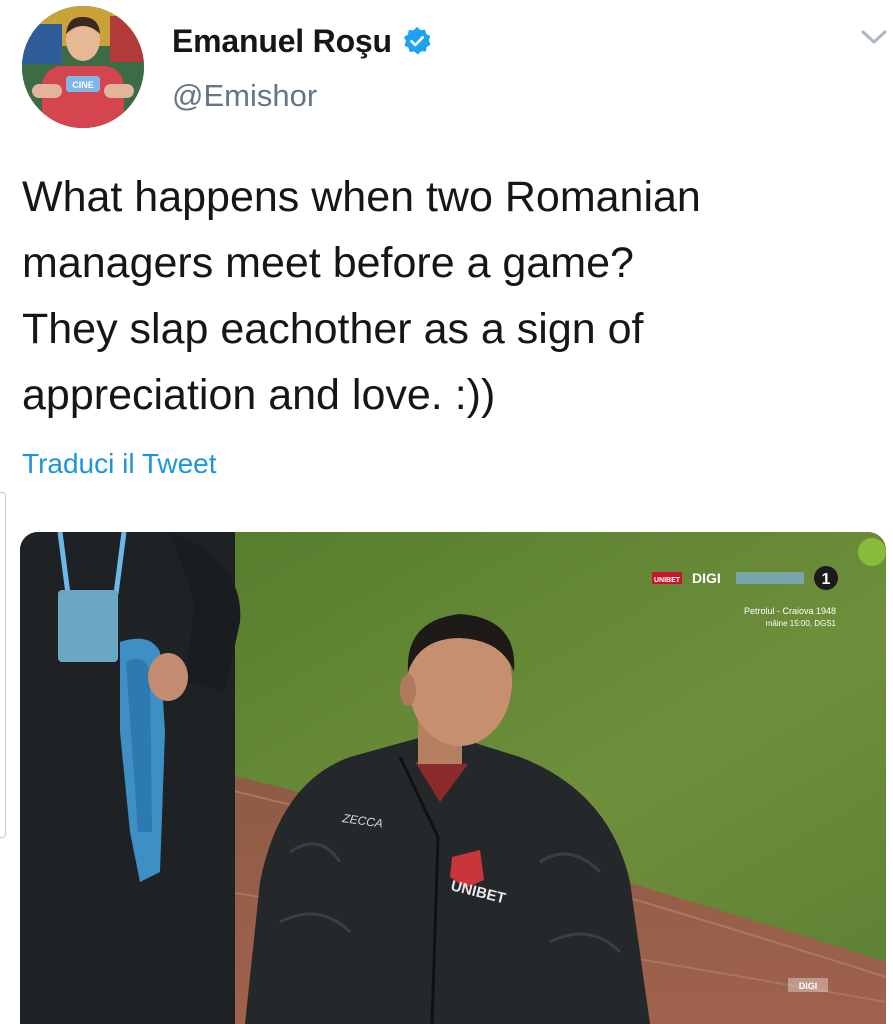 The image size is (893, 1024). Describe the element at coordinates (259, 395) in the screenshot. I see `tweet-text-line: appreciation and love. :))` at that location.